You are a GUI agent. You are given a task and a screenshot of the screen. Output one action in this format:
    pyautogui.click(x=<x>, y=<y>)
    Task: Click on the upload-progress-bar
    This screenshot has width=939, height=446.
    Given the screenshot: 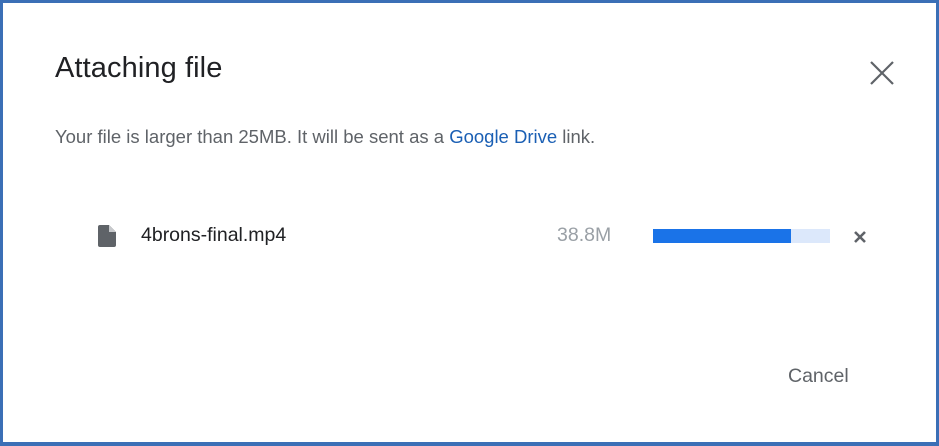 What is the action you would take?
    pyautogui.click(x=741, y=236)
    